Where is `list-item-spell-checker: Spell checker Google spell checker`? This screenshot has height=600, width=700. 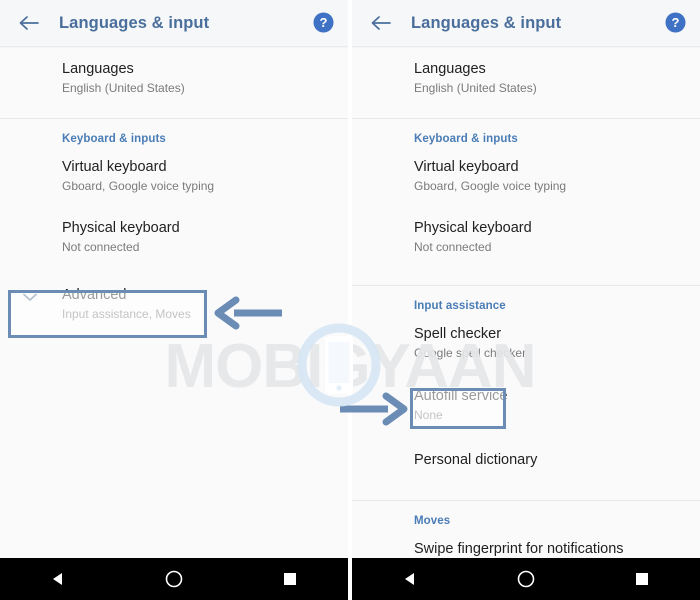
list-item-spell-checker: Spell checker Google spell checker is located at coordinates (526, 343).